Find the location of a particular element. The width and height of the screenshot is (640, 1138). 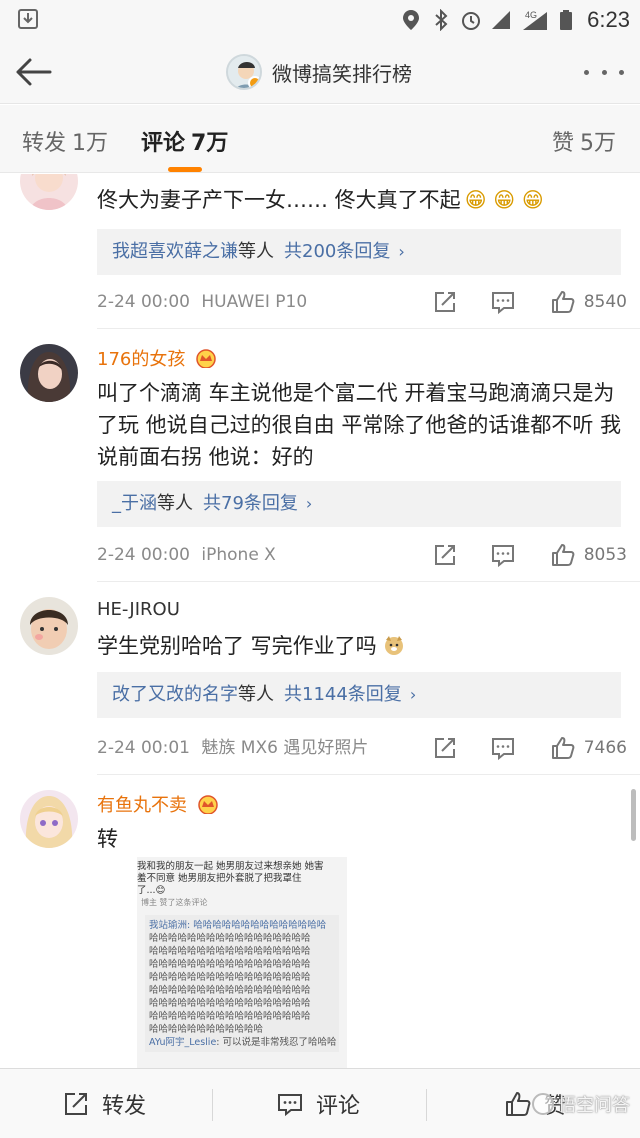

comment-text-body: 学生党别哈哈了 写完作业了吗 is located at coordinates (237, 646).